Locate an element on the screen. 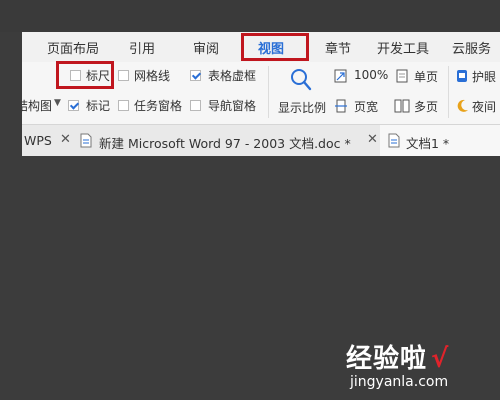 Image resolution: width=500 pixels, height=400 pixels. watermark-title: 经验啦 √ is located at coordinates (398, 359).